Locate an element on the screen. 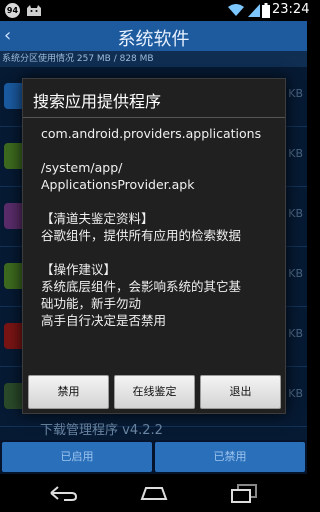 This screenshot has height=512, width=320. enabled-tab-button: 已启用 is located at coordinates (77, 457).